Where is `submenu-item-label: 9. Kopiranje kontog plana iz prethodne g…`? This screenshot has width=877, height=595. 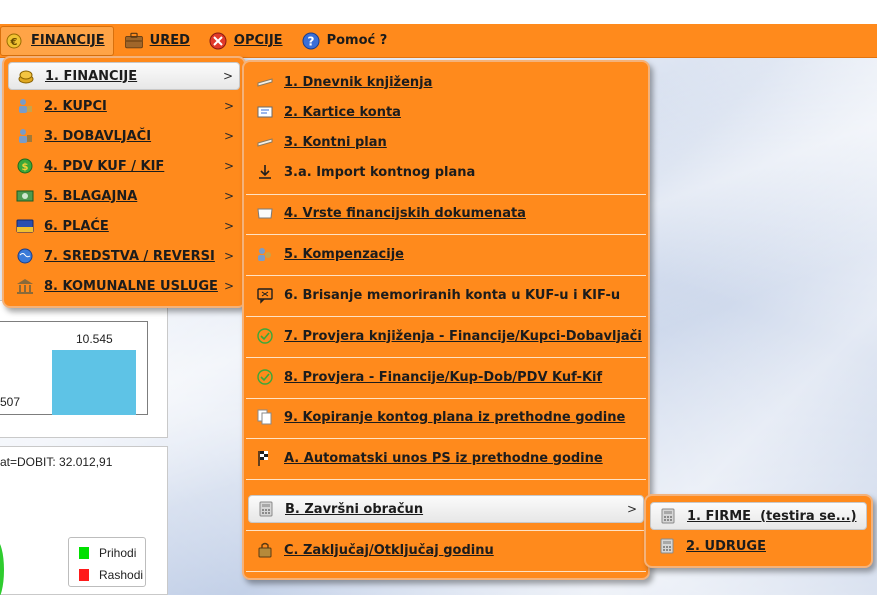 submenu-item-label: 9. Kopiranje kontog plana iz prethodne g… is located at coordinates (455, 417).